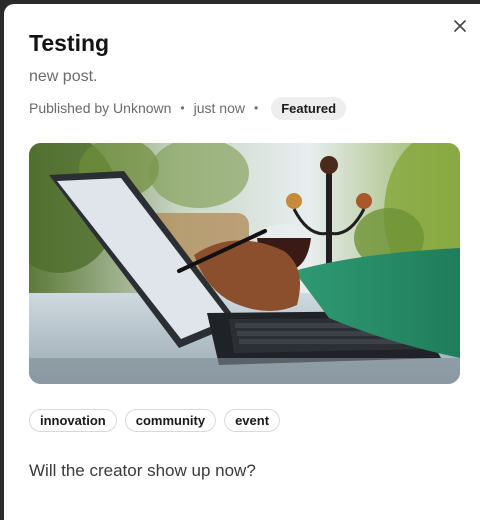 Image resolution: width=480 pixels, height=520 pixels. What do you see at coordinates (252, 420) in the screenshot?
I see `tag-event: event` at bounding box center [252, 420].